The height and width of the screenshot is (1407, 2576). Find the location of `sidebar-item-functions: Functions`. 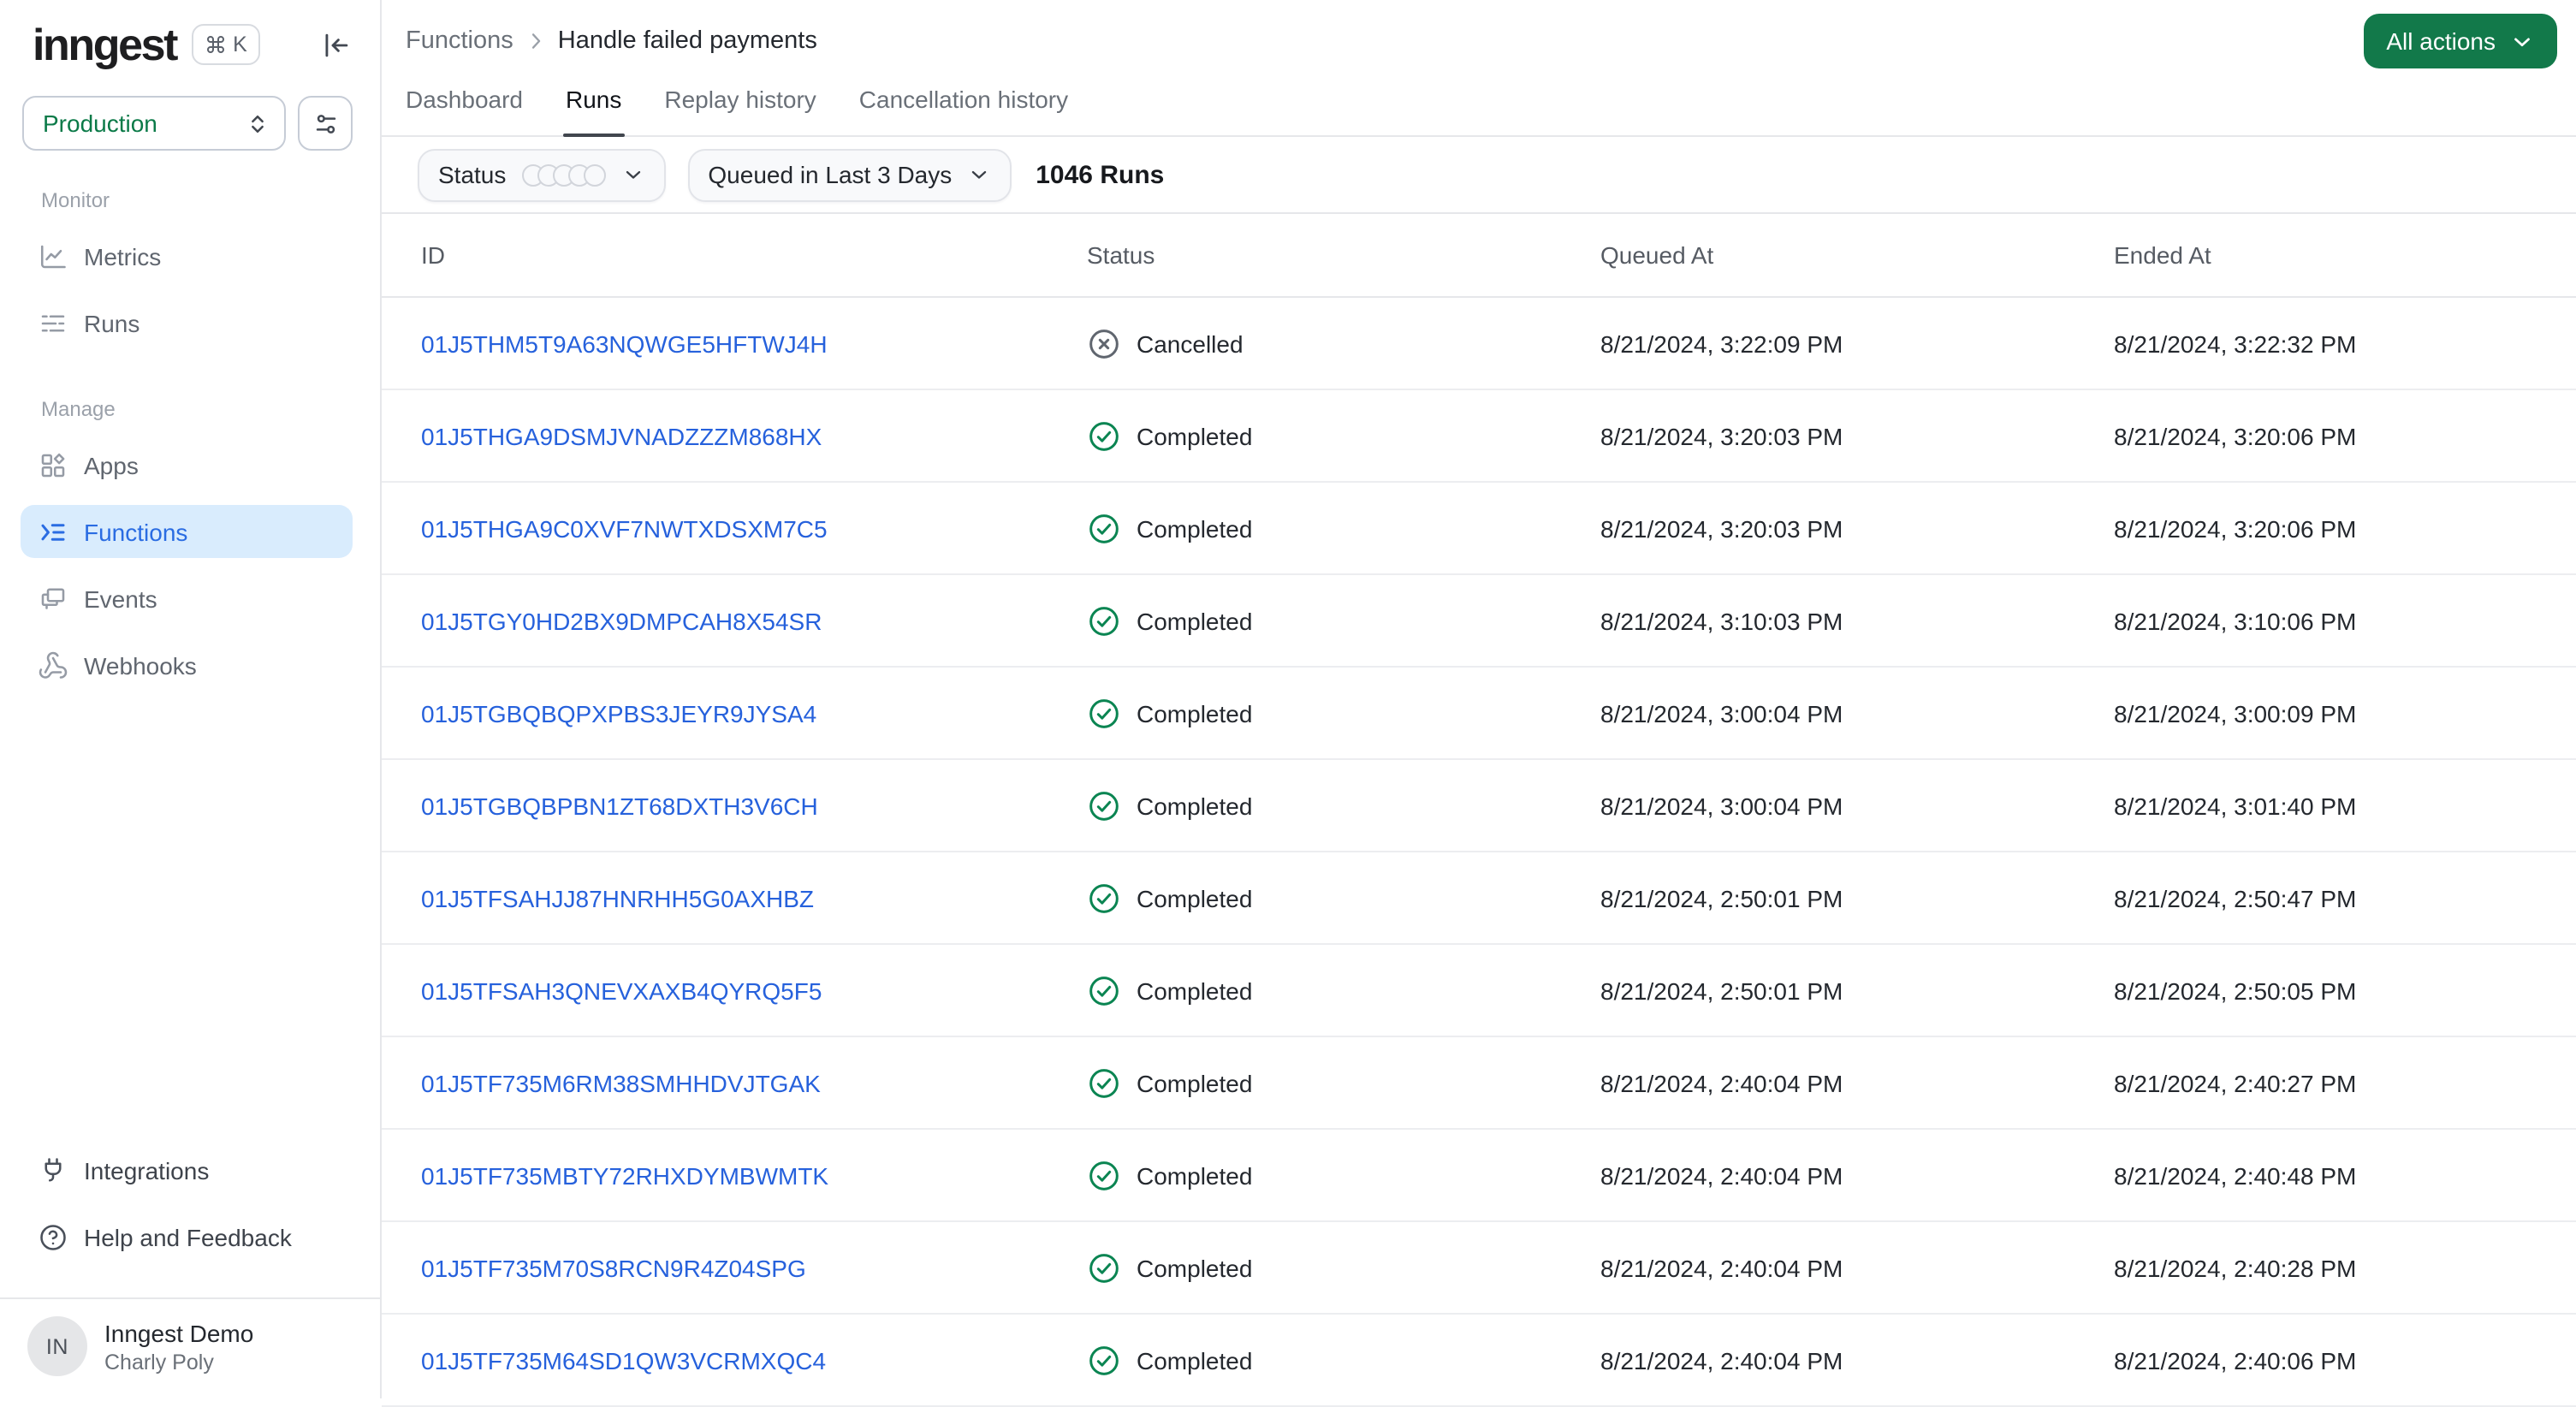

sidebar-item-functions: Functions is located at coordinates (187, 531).